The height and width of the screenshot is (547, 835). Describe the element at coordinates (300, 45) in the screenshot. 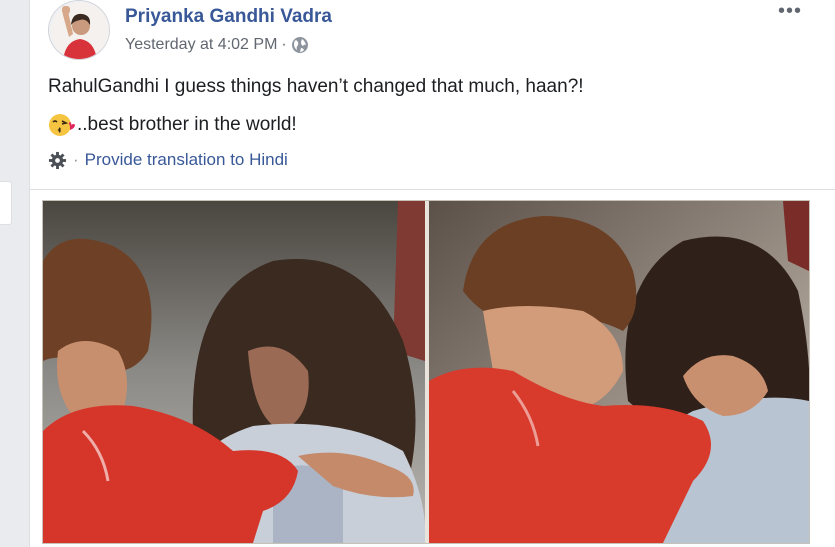

I see `globe-icon` at that location.